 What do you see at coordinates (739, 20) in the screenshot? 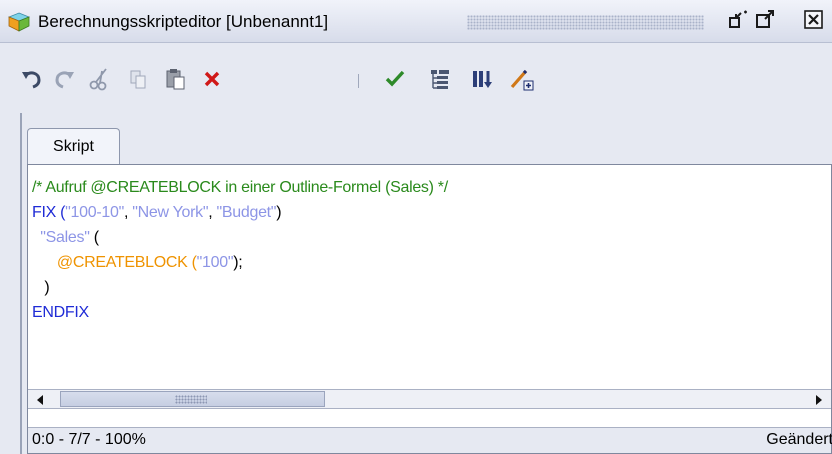
I see `minimize-restore-icon` at bounding box center [739, 20].